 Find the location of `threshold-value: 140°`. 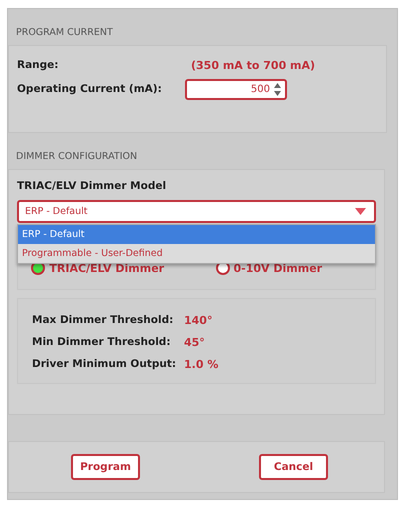

threshold-value: 140° is located at coordinates (198, 320).